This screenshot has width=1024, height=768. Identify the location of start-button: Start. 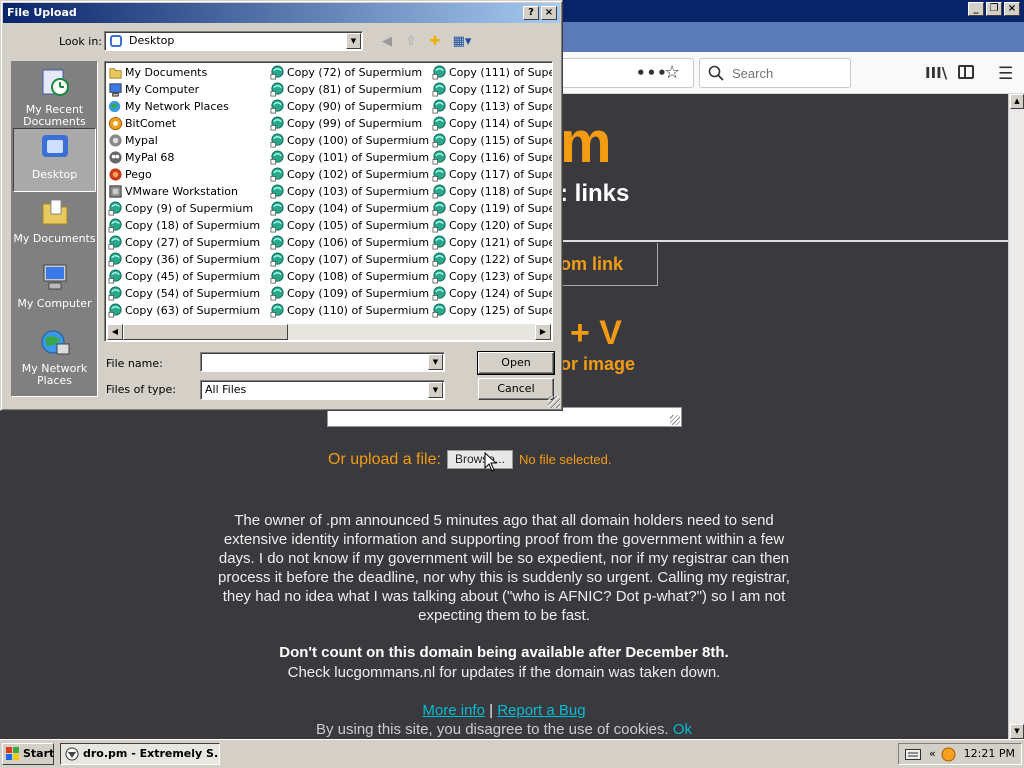
(28, 754).